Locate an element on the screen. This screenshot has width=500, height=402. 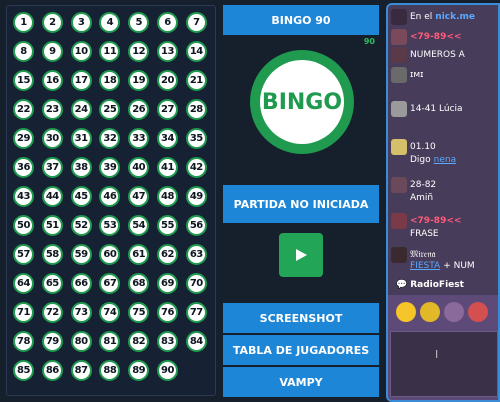
bingo-number: 1 is located at coordinates (23, 22).